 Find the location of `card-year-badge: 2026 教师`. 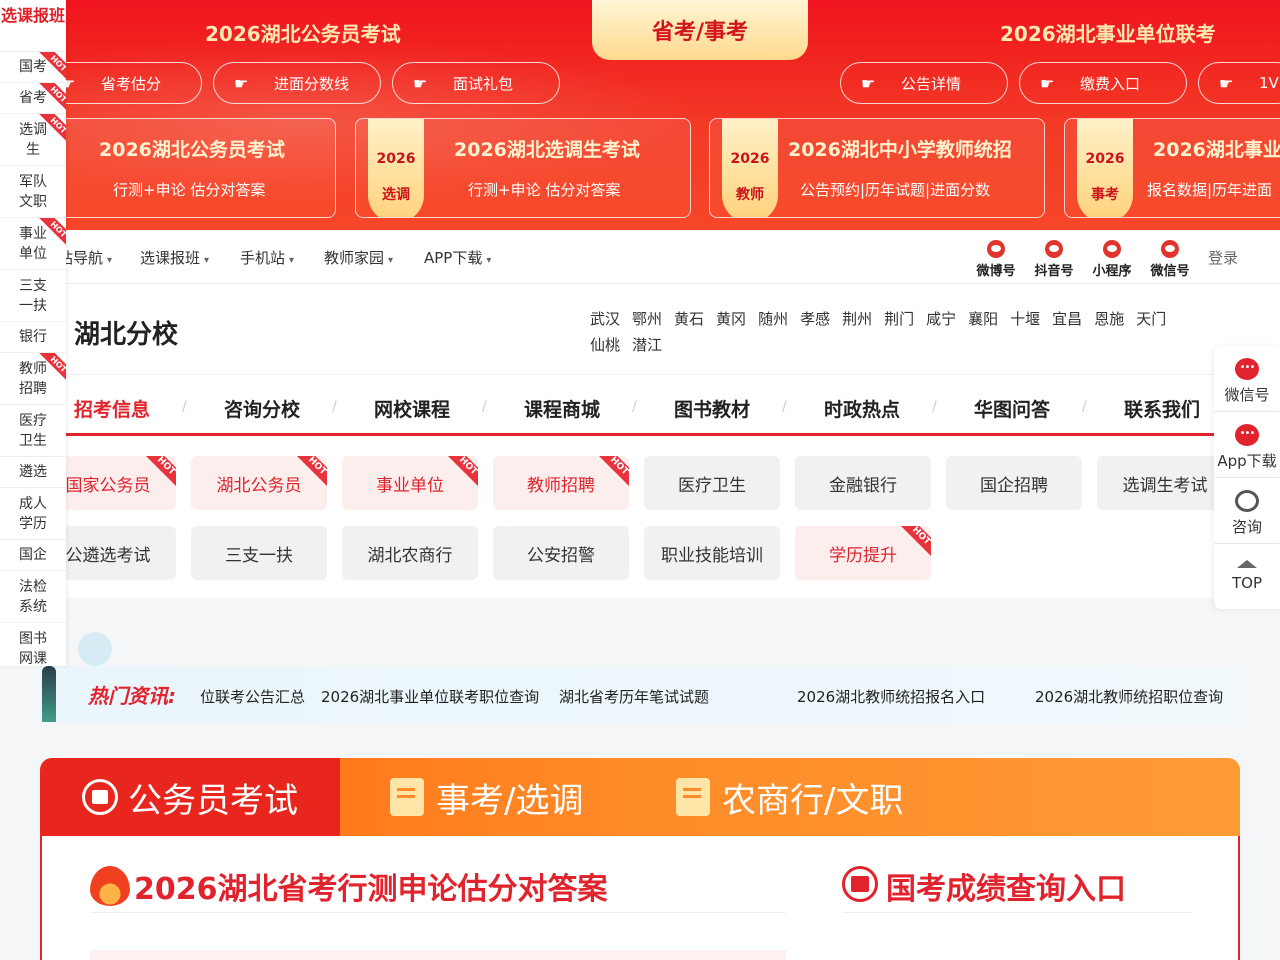

card-year-badge: 2026 教师 is located at coordinates (750, 168).